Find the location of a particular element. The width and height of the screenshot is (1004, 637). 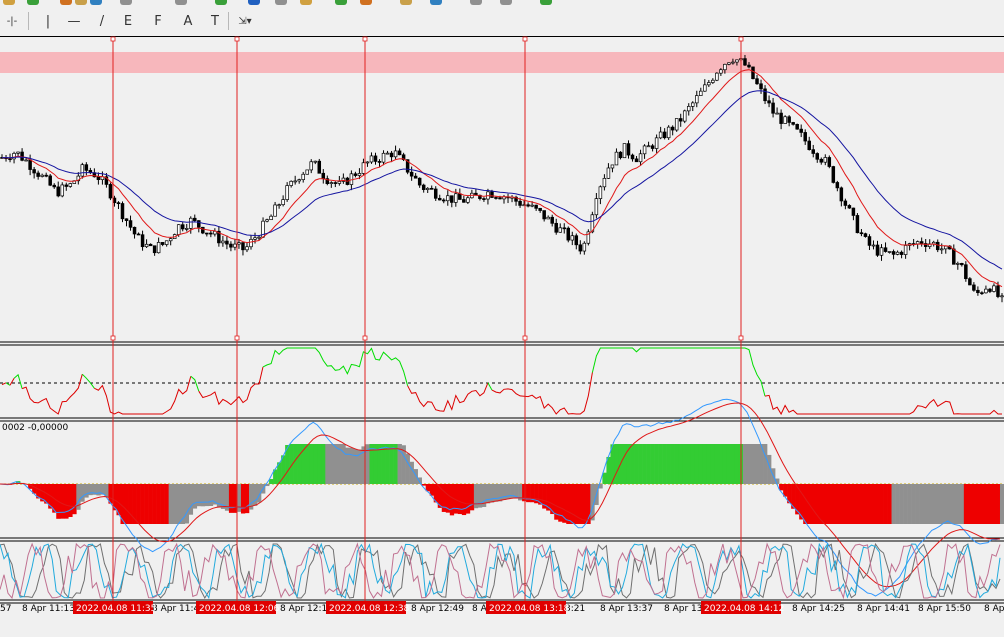

trendline-tool-button: / is located at coordinates (102, 21).